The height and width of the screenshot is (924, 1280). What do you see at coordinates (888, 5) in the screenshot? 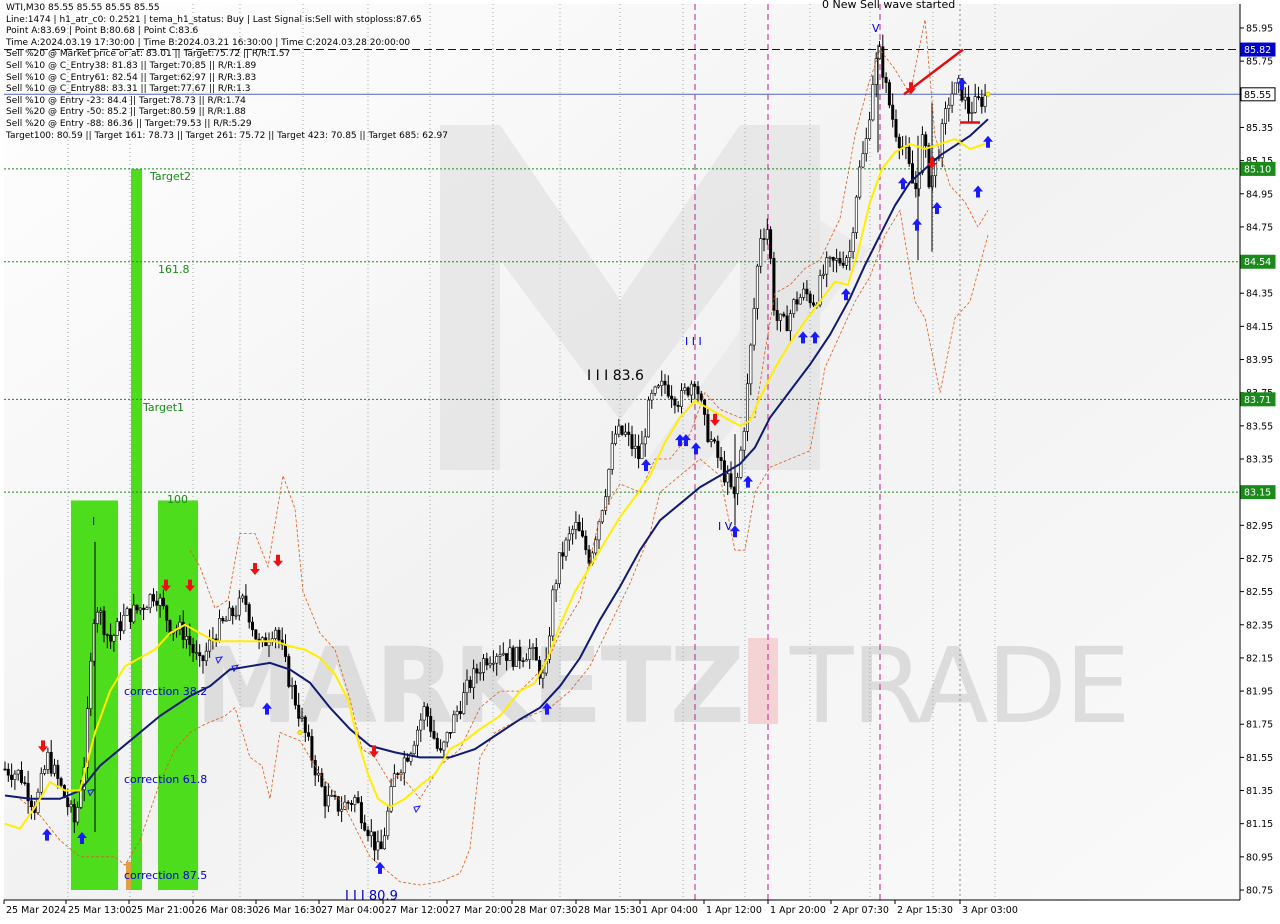
I see `chart-annotation: 0 New Sell wave started` at bounding box center [888, 5].